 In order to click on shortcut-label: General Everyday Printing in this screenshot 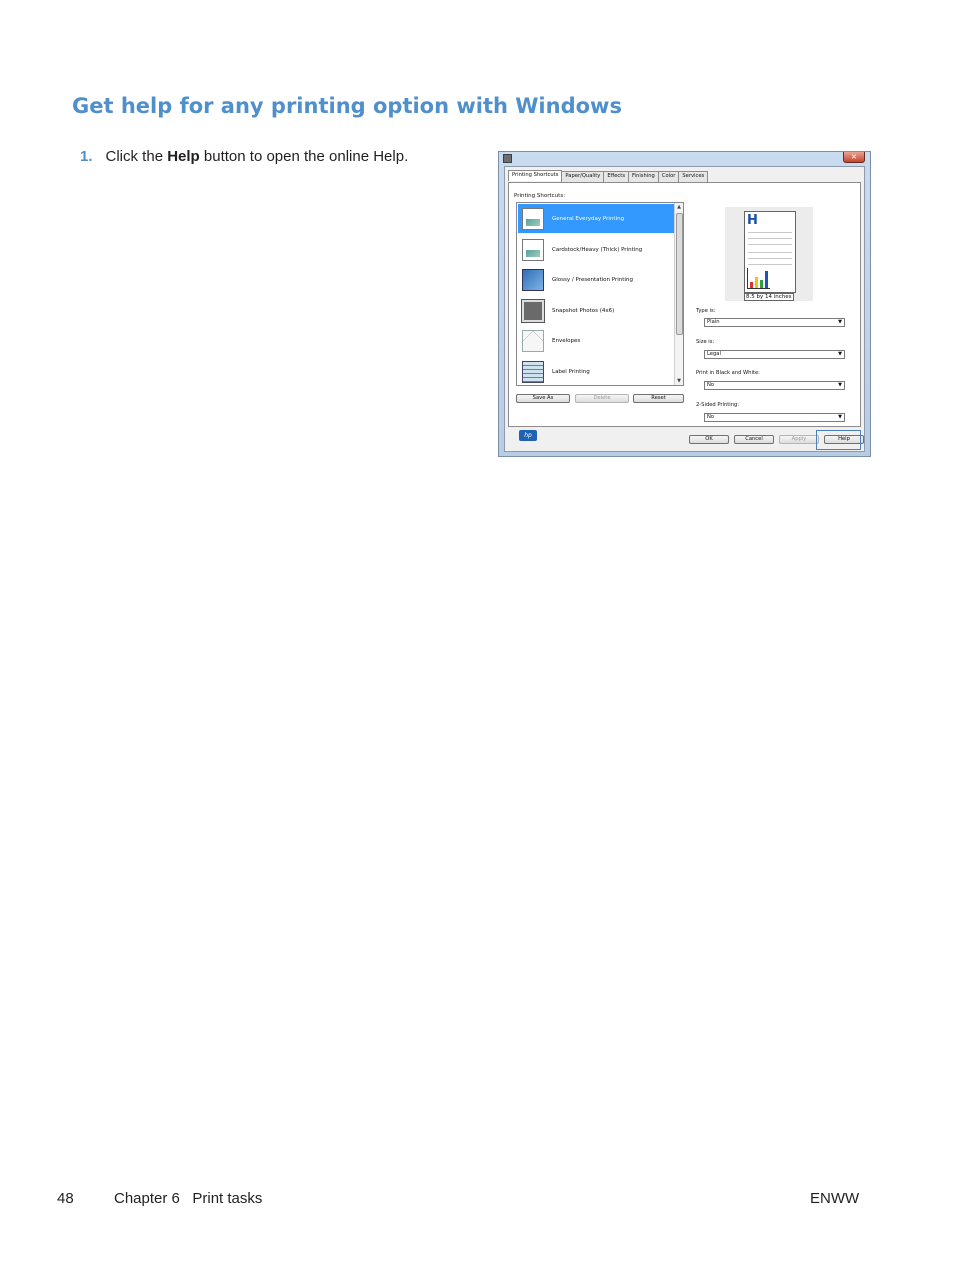, I will do `click(588, 218)`.